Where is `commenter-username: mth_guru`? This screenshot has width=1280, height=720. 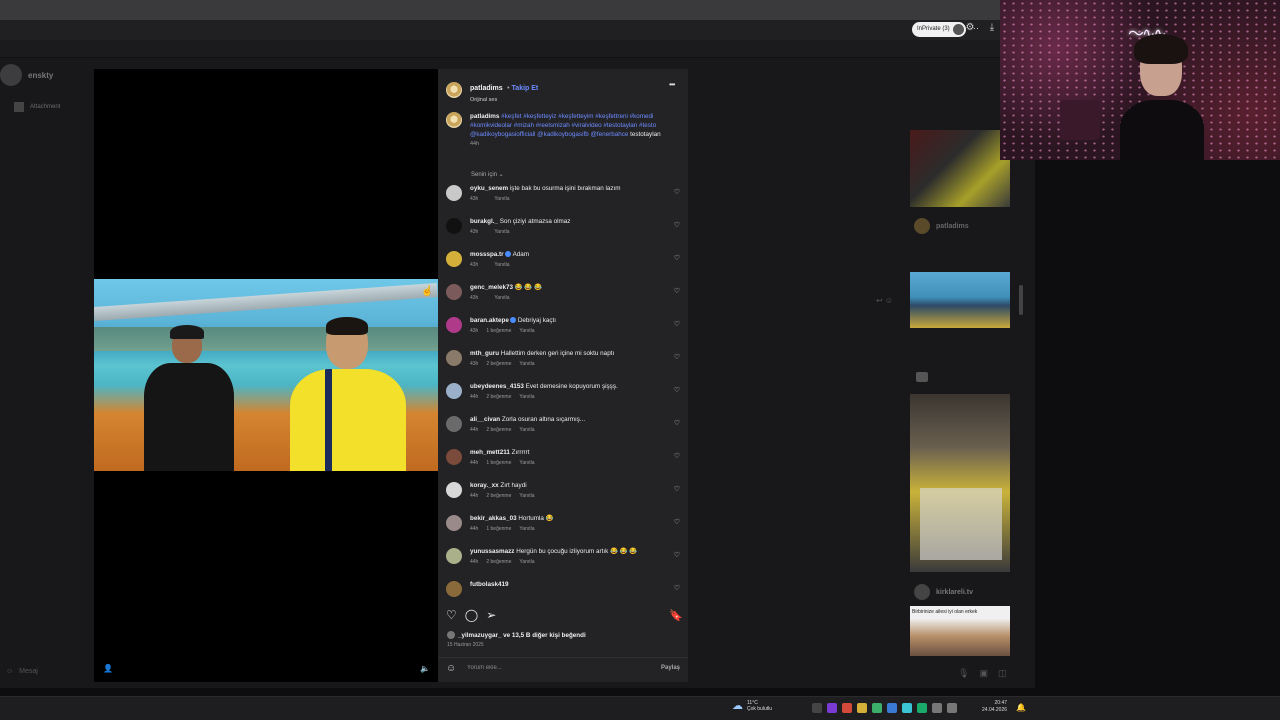
commenter-username: mth_guru is located at coordinates (484, 353).